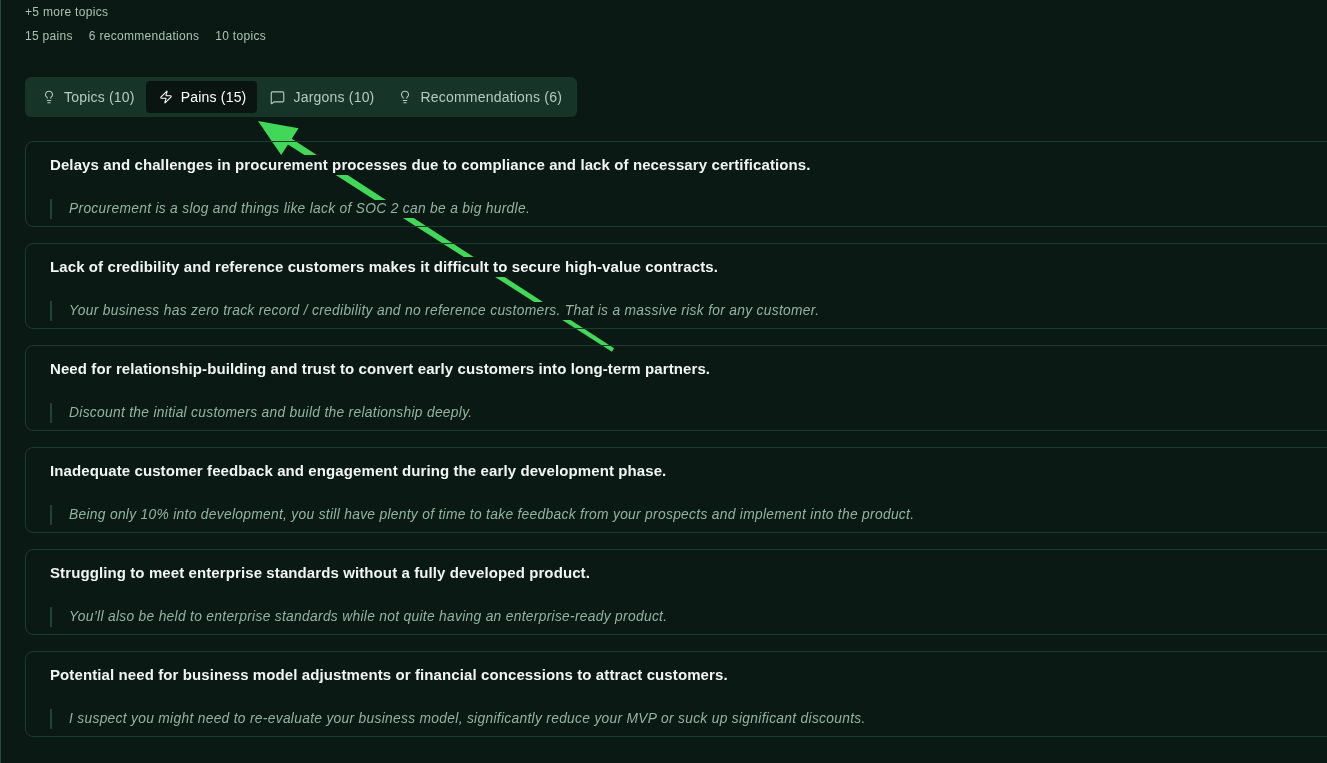 This screenshot has height=763, width=1327. What do you see at coordinates (165, 97) in the screenshot?
I see `lightning-icon` at bounding box center [165, 97].